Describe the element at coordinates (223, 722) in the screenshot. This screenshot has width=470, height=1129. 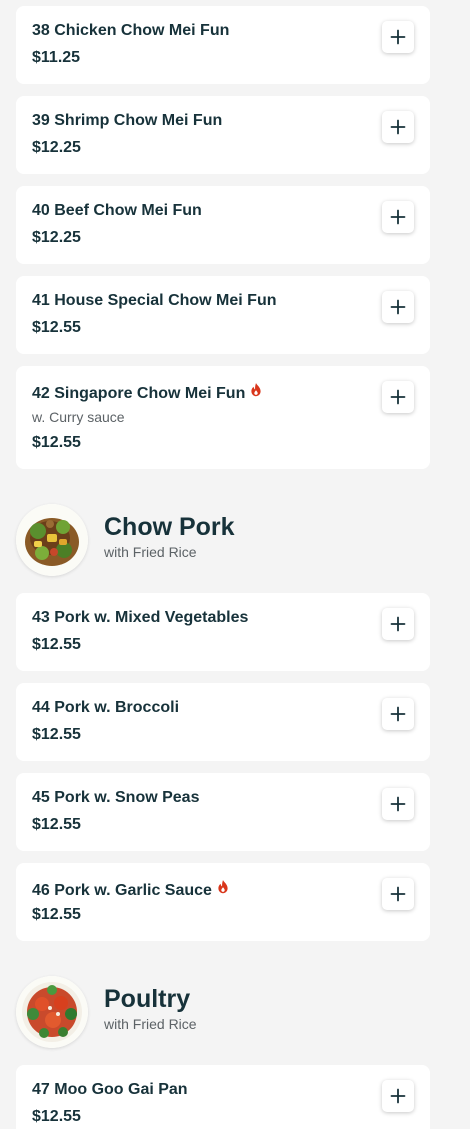
I see `menu-item-card: 44 Pork w. Broccoli $12.55` at that location.